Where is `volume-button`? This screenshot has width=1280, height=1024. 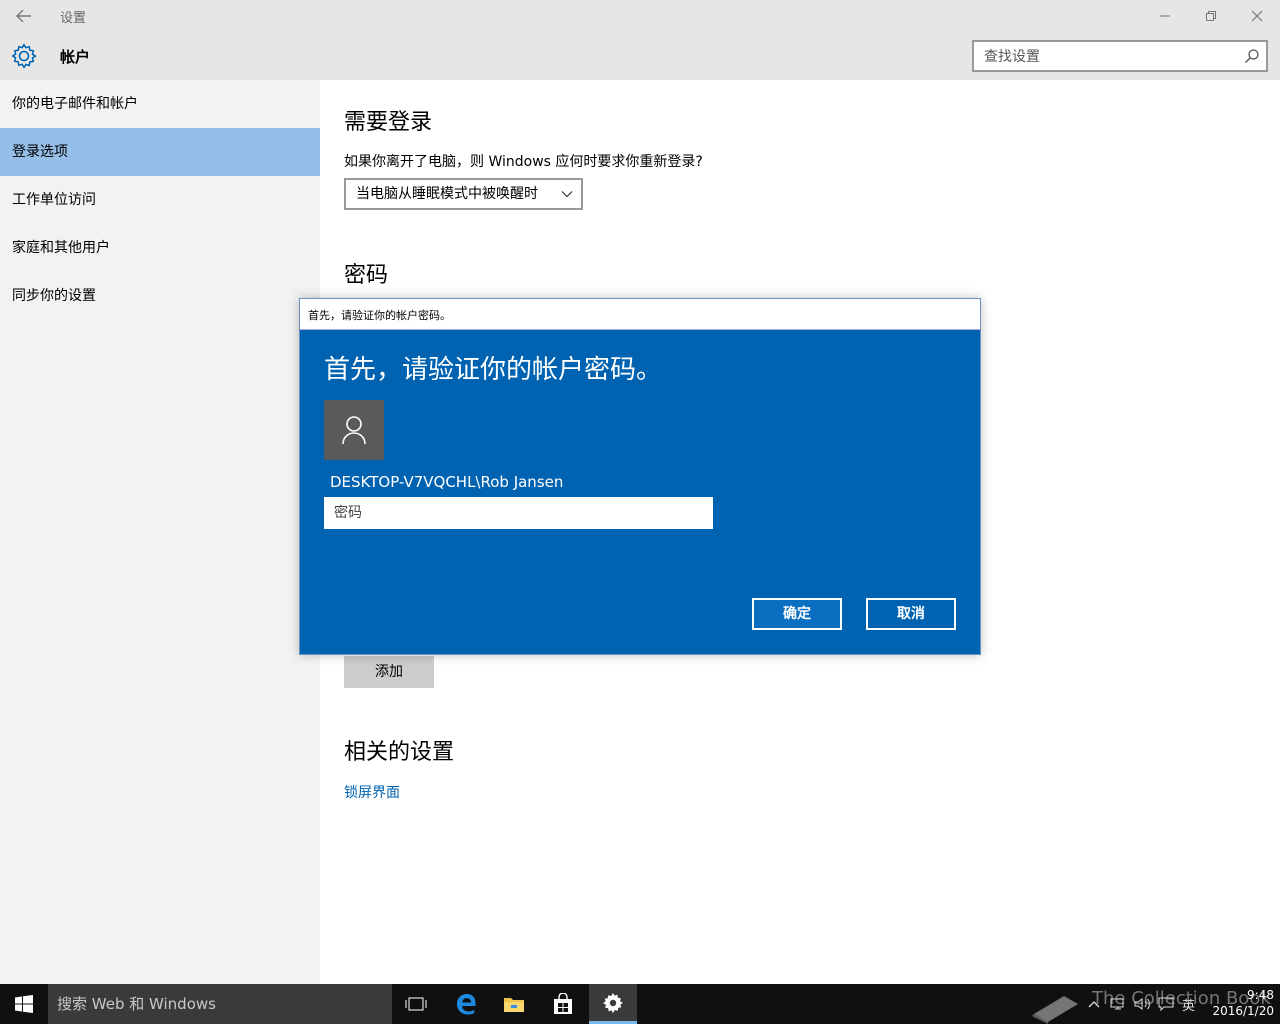 volume-button is located at coordinates (1143, 1004).